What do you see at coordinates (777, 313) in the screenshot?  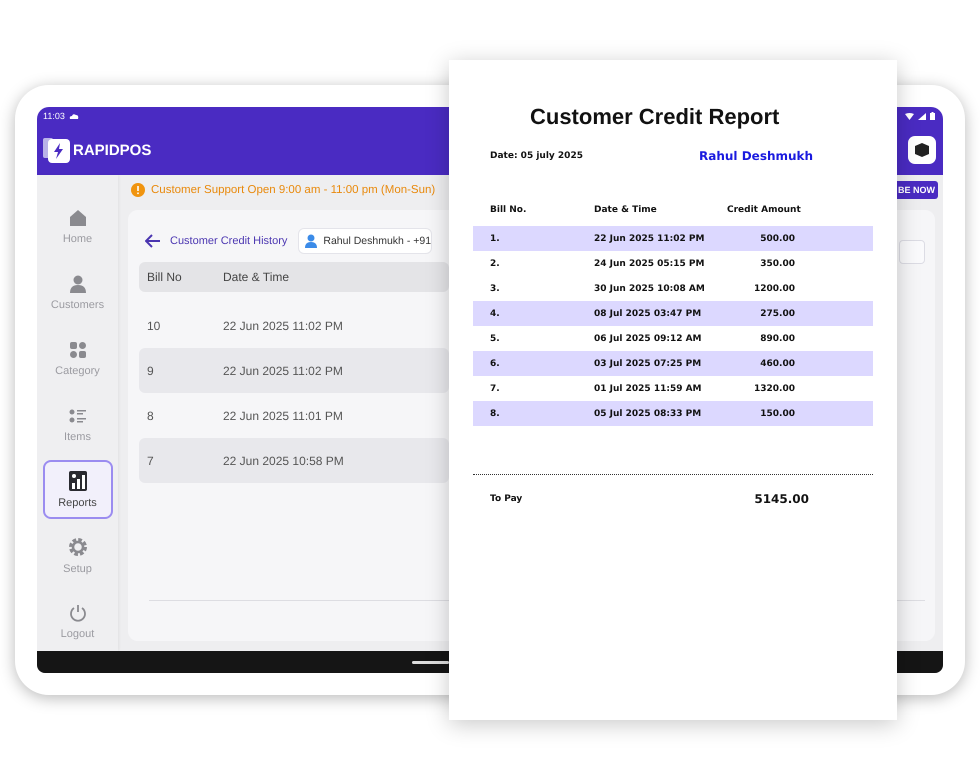 I see `table-cell-text: 275.00` at bounding box center [777, 313].